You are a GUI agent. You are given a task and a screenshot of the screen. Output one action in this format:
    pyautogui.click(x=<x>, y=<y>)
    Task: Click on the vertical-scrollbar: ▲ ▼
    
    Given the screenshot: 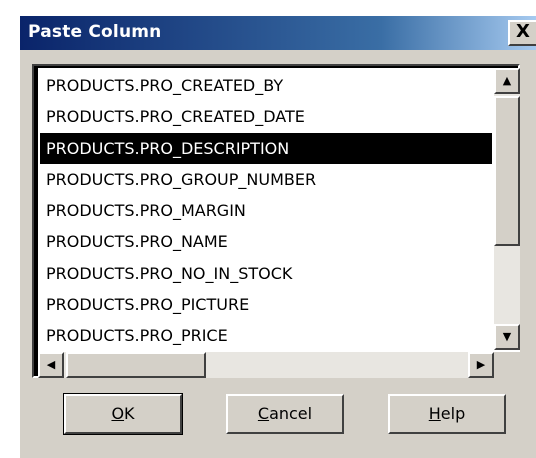 What is the action you would take?
    pyautogui.click(x=507, y=209)
    